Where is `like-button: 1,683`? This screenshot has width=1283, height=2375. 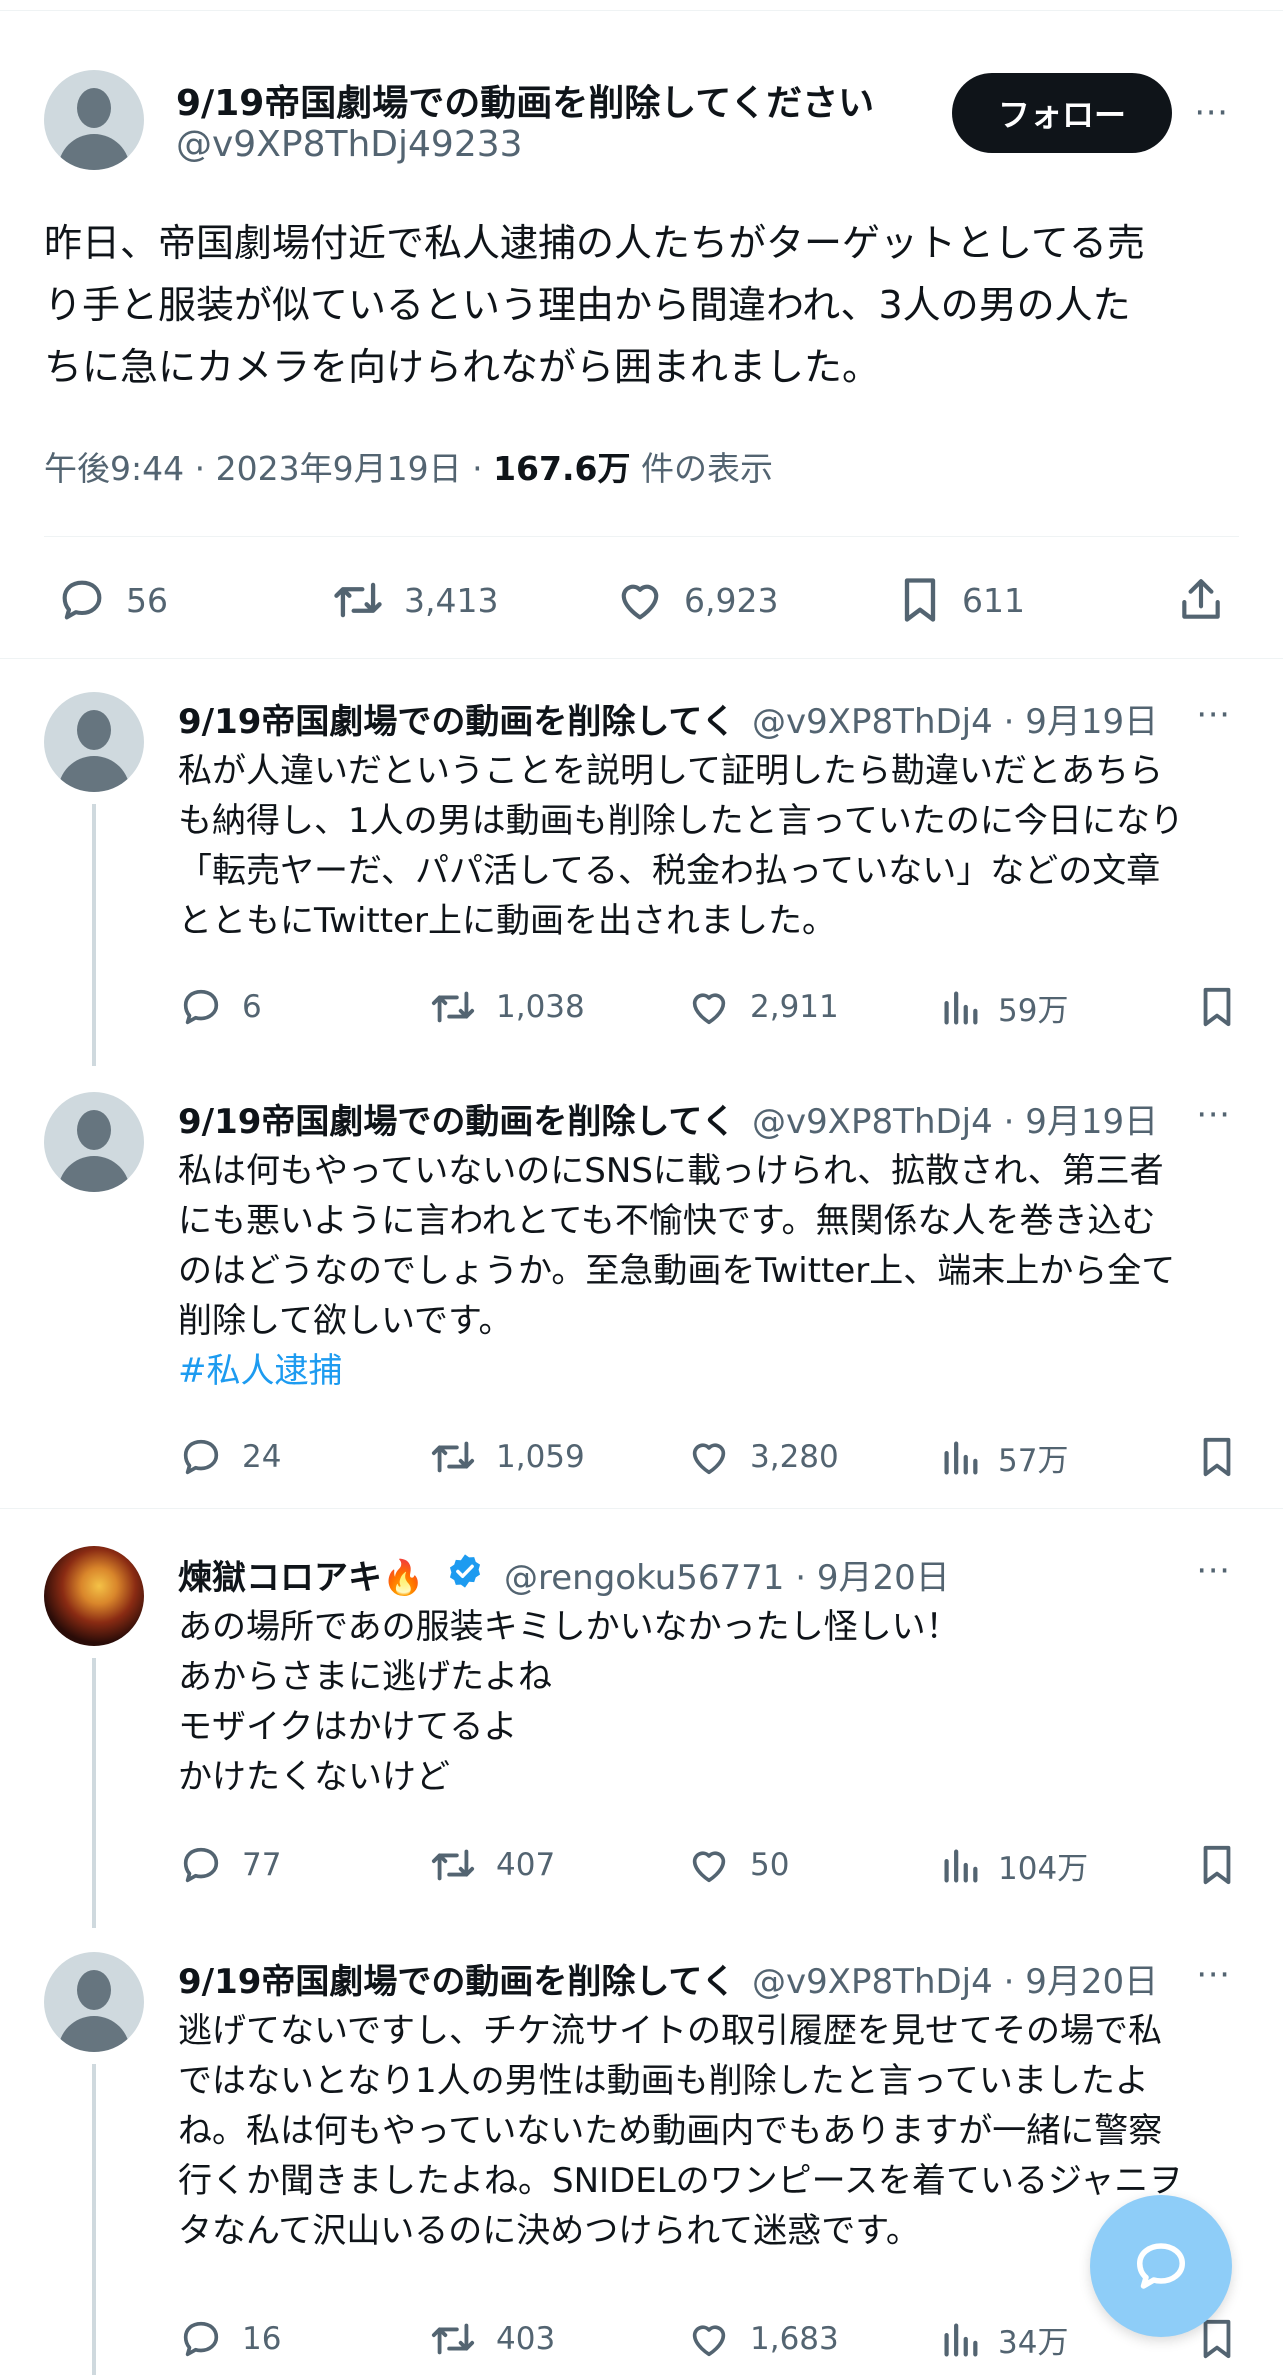 like-button: 1,683 is located at coordinates (762, 2339).